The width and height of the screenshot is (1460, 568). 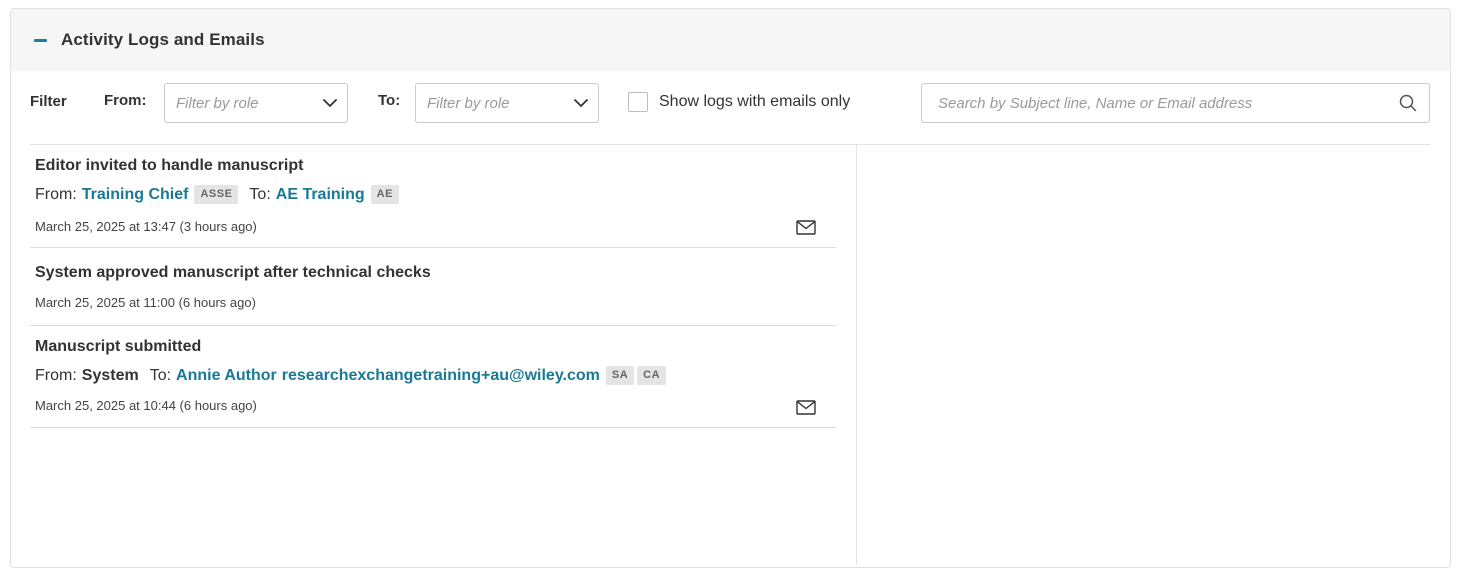 What do you see at coordinates (135, 195) in the screenshot?
I see `sender-link: Training Chief` at bounding box center [135, 195].